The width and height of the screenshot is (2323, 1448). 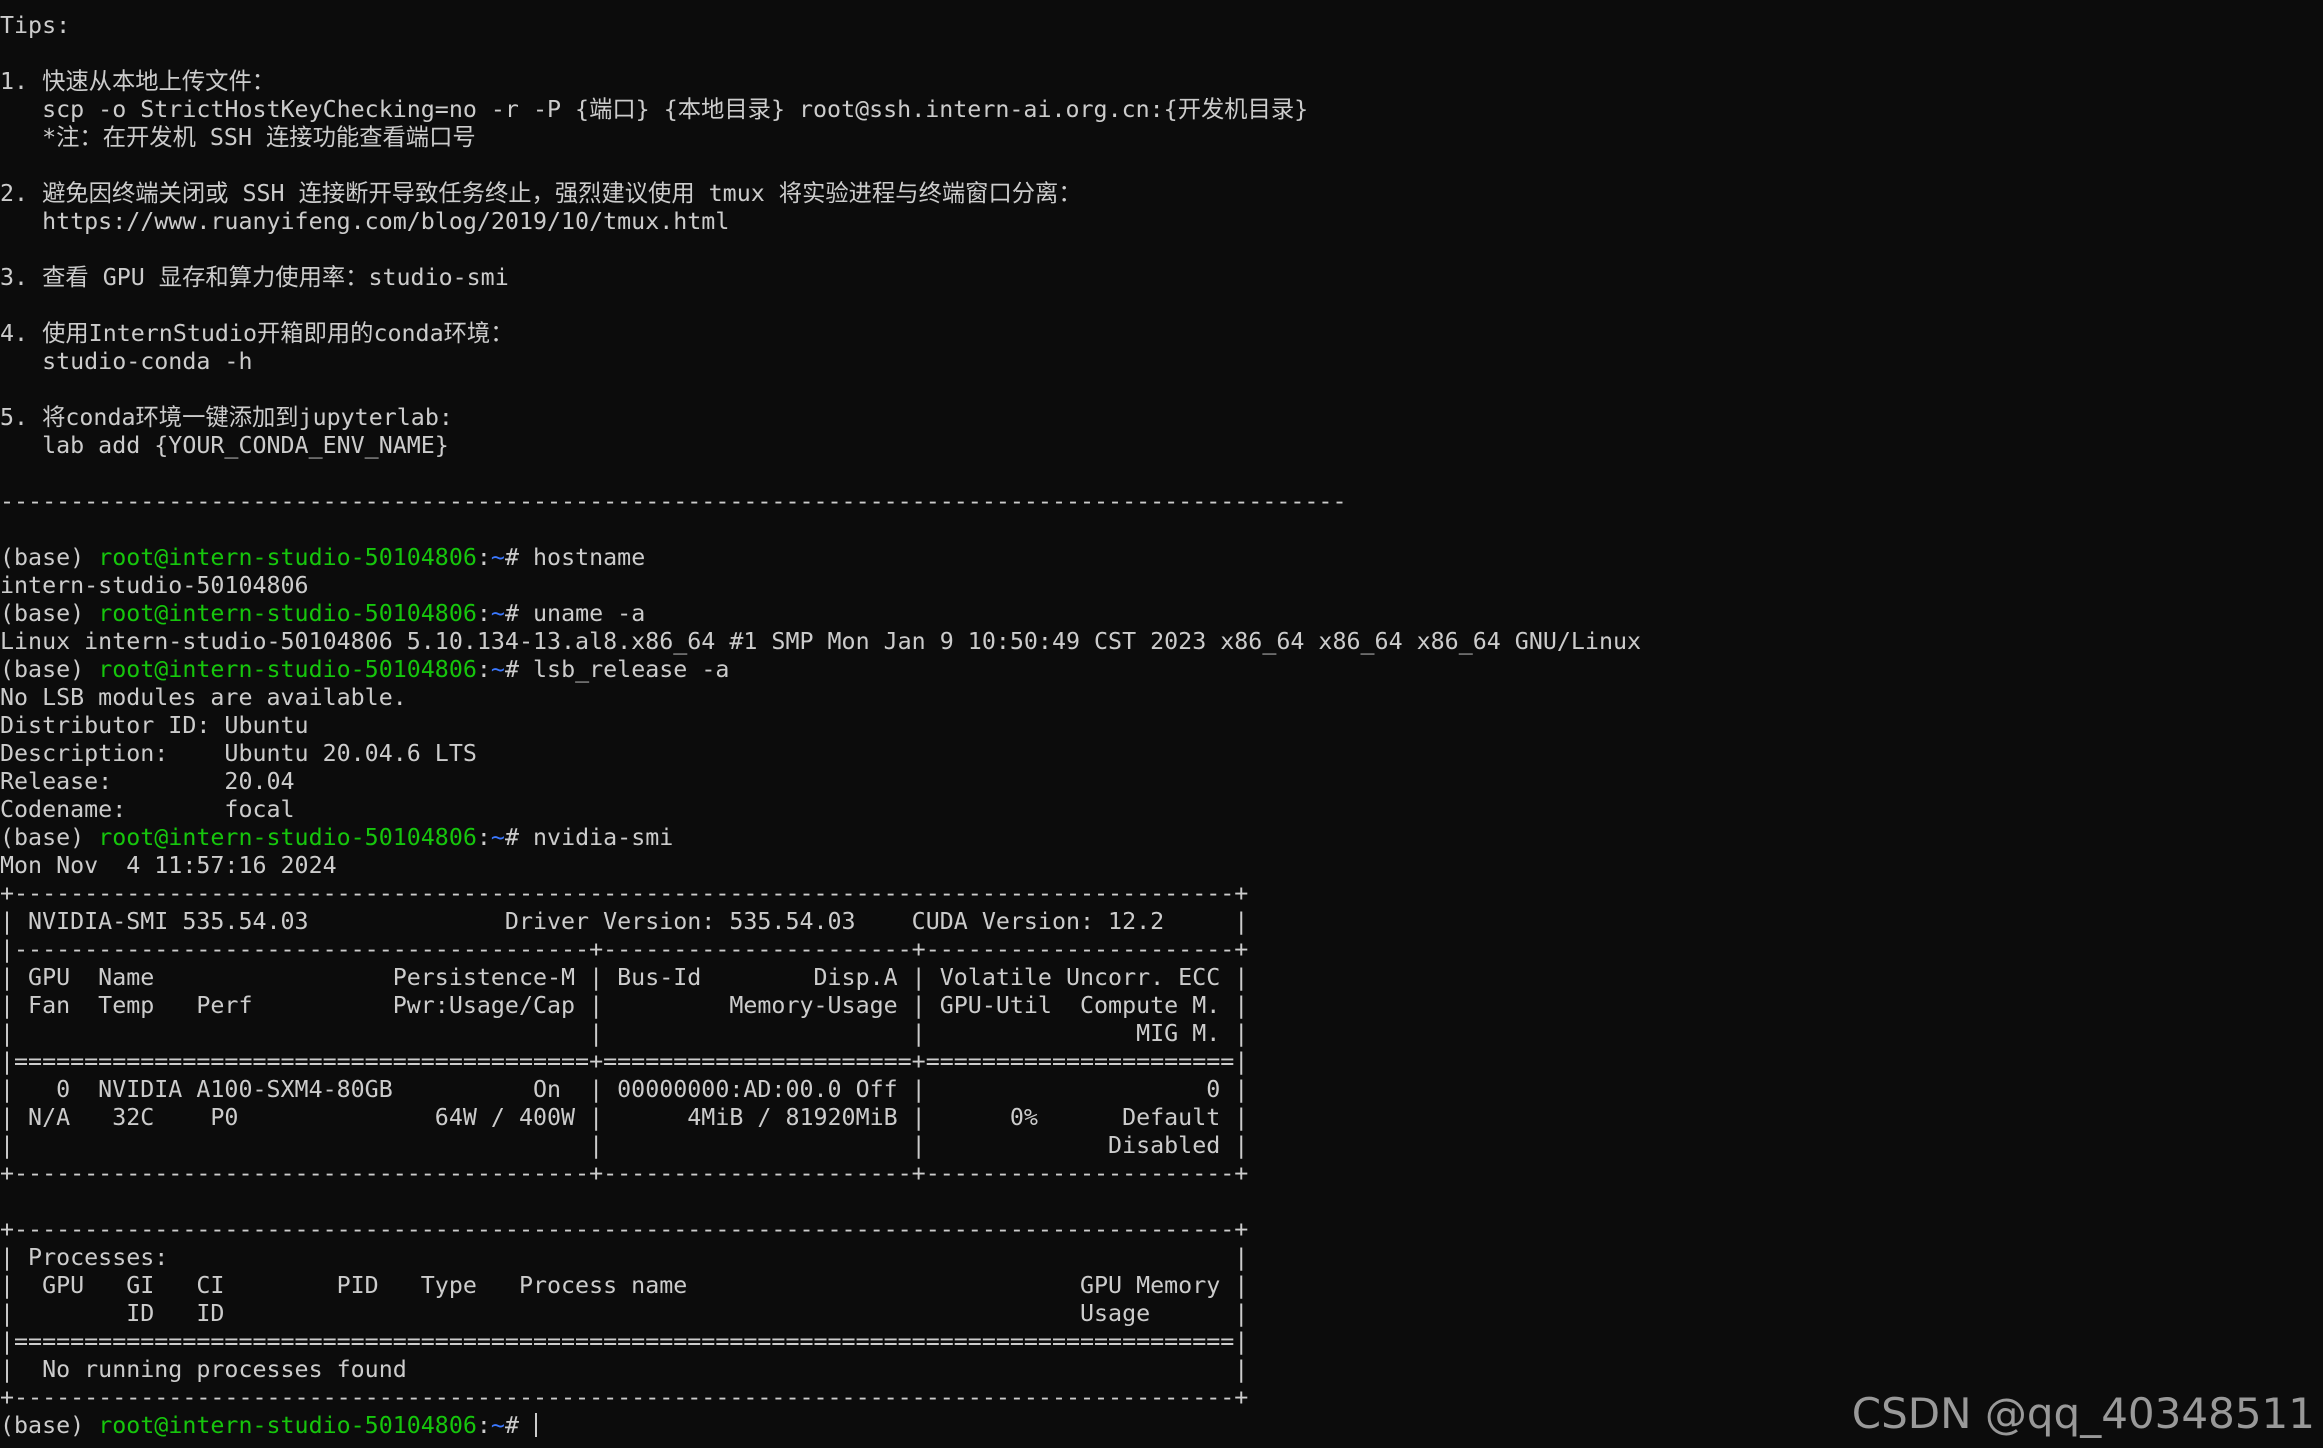 I want to click on output-line: studio-conda -h, so click(x=126, y=361).